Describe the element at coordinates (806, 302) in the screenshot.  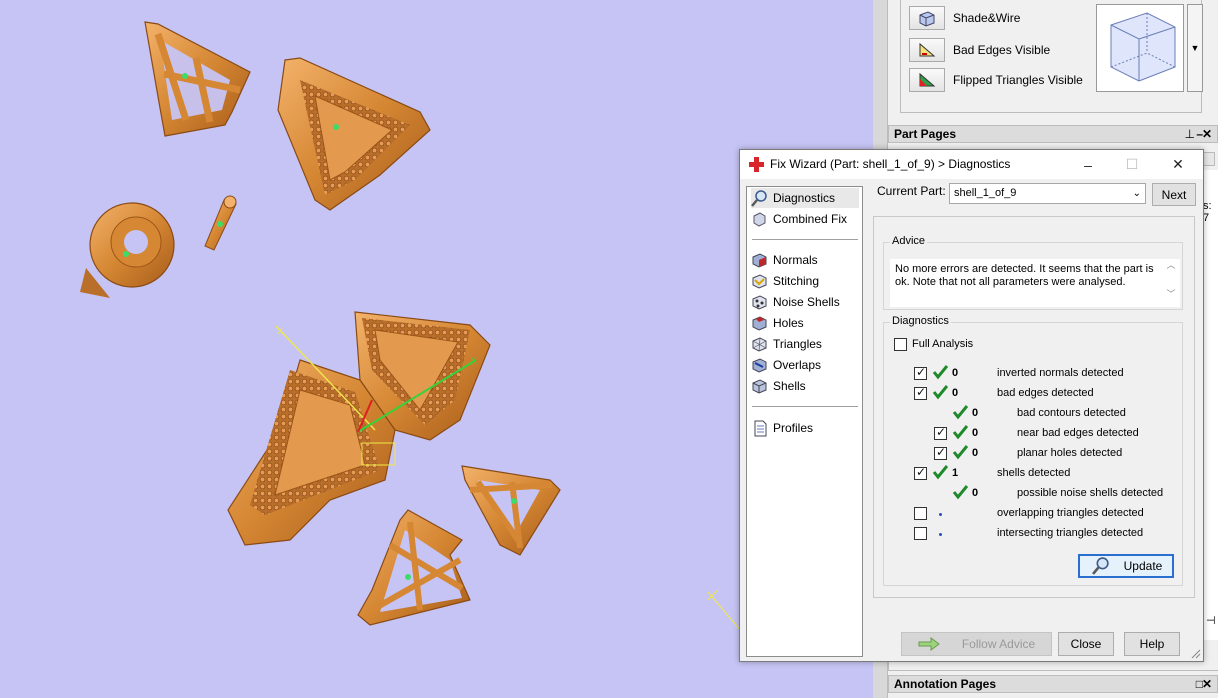
I see `nav-label: Noise Shells` at that location.